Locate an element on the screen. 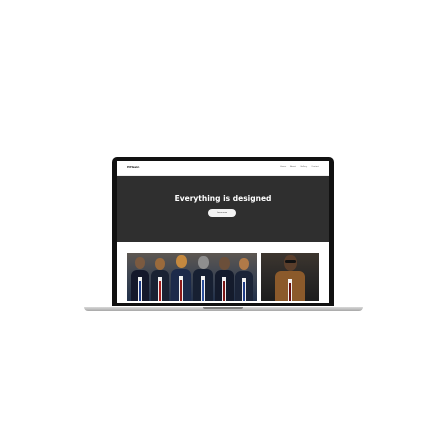 The width and height of the screenshot is (447, 447). hero-title: Everything is designed is located at coordinates (223, 198).